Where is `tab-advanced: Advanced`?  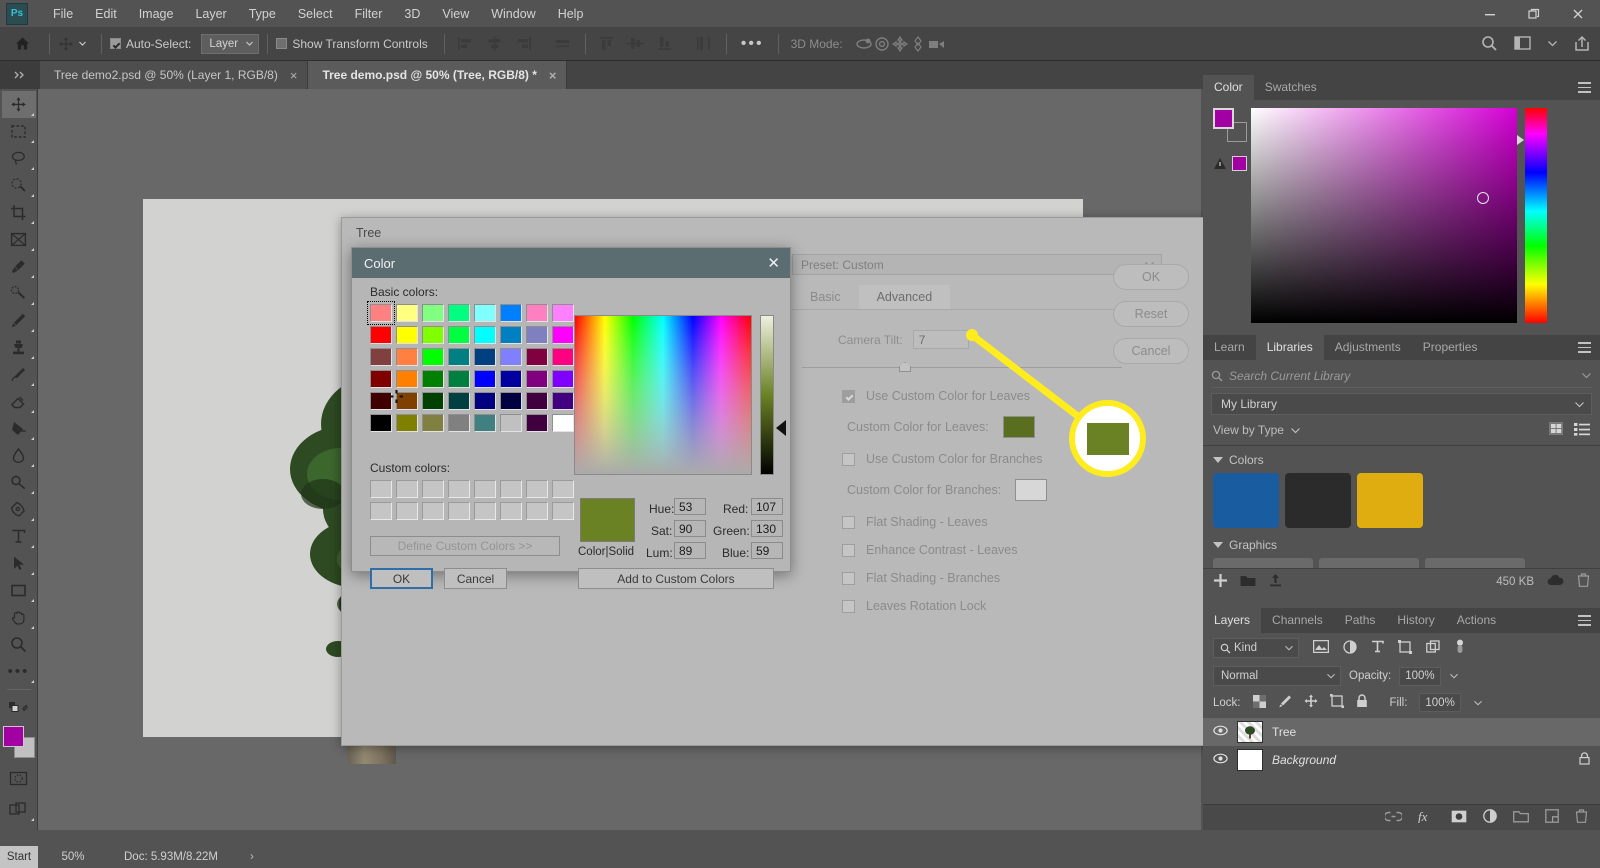 tab-advanced: Advanced is located at coordinates (904, 297).